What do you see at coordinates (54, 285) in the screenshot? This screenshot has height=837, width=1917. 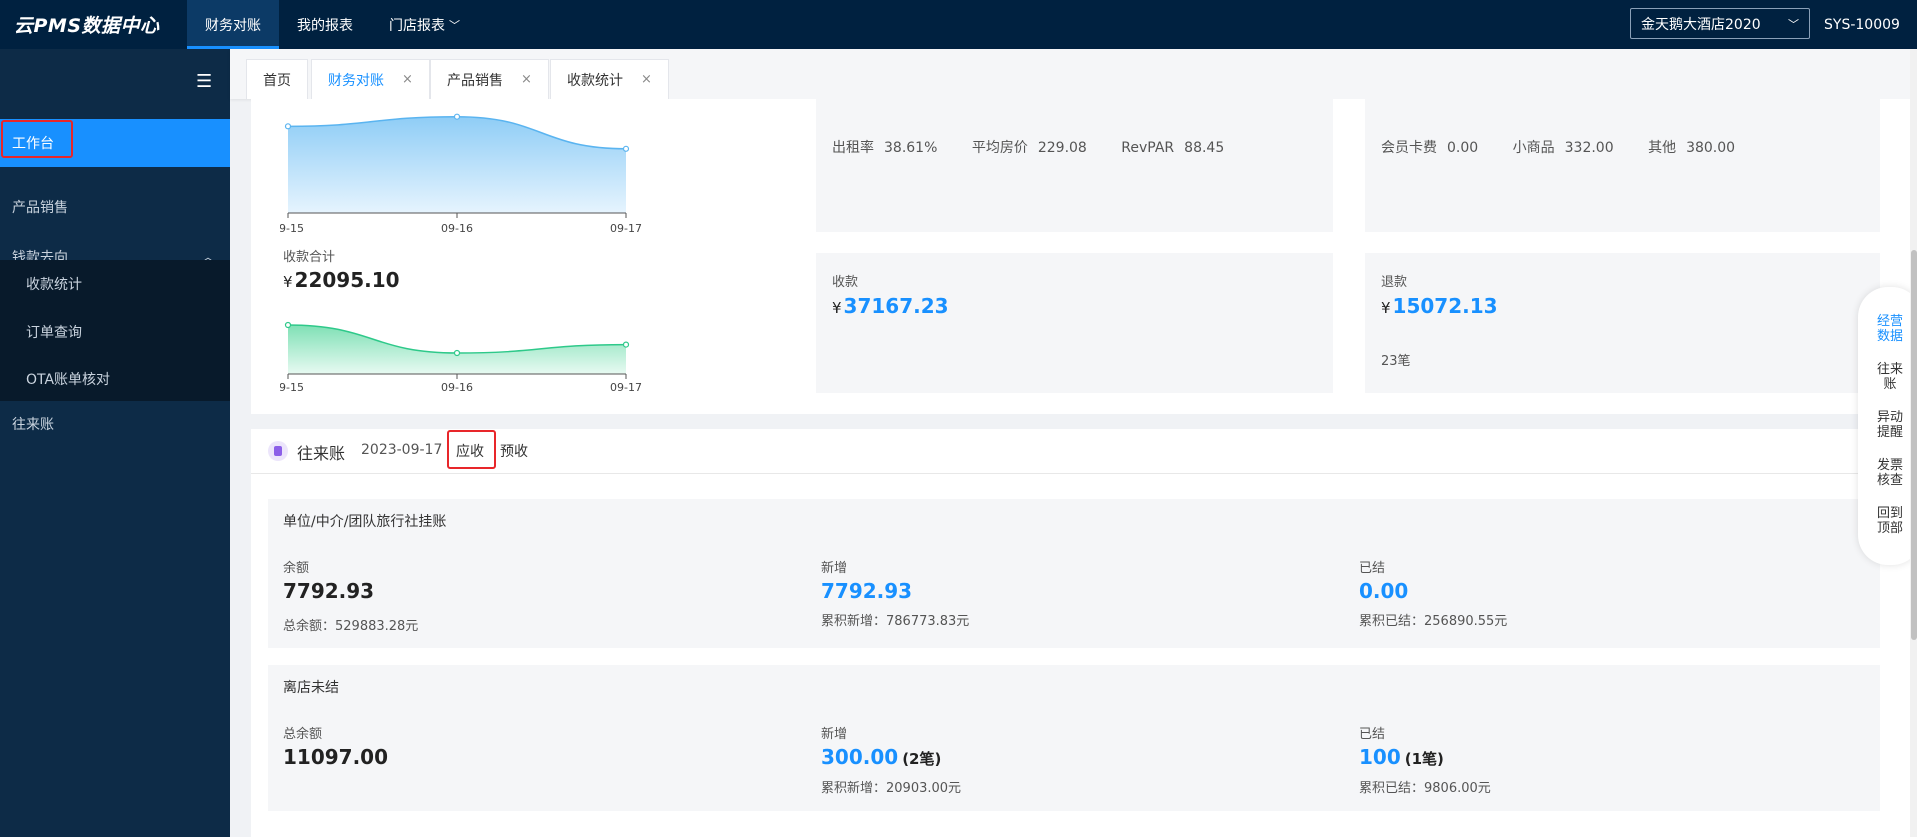 I see `sidebar-item-label: 收款统计` at bounding box center [54, 285].